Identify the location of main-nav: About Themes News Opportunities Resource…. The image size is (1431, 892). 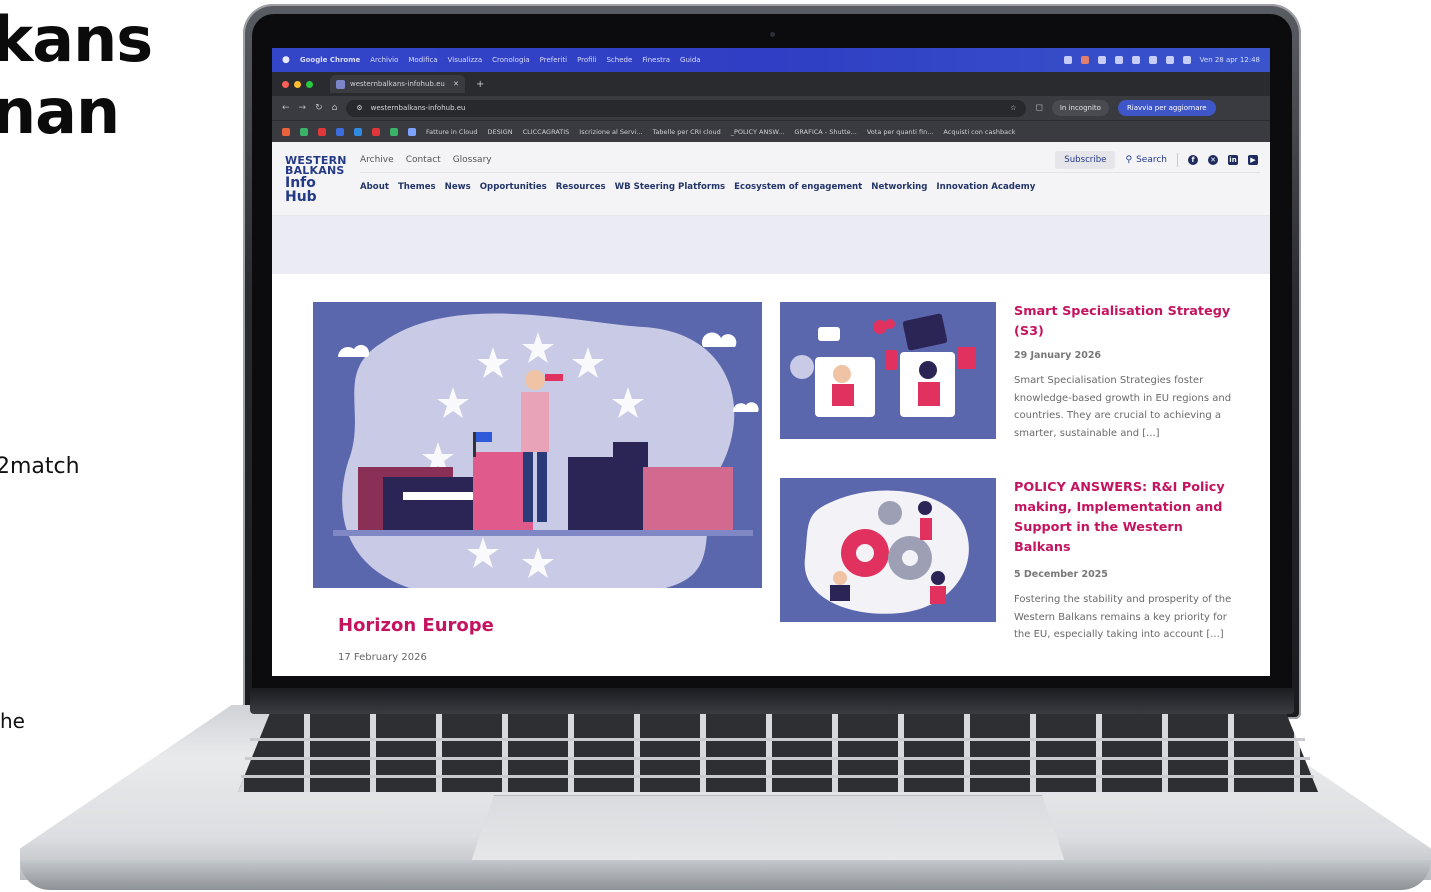
(697, 187).